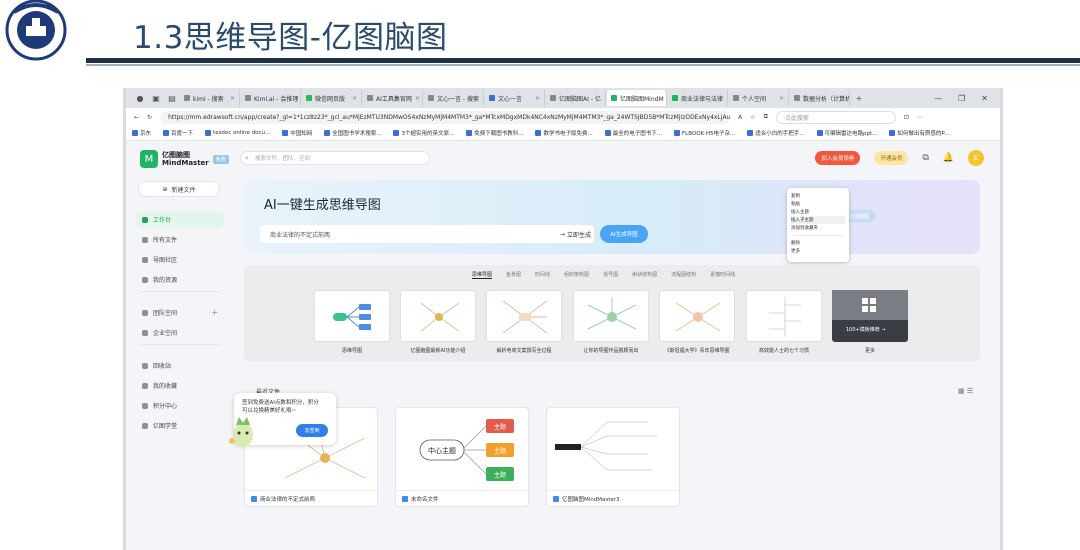 The height and width of the screenshot is (550, 1080). I want to click on tab-favicon-icon, so click(675, 98).